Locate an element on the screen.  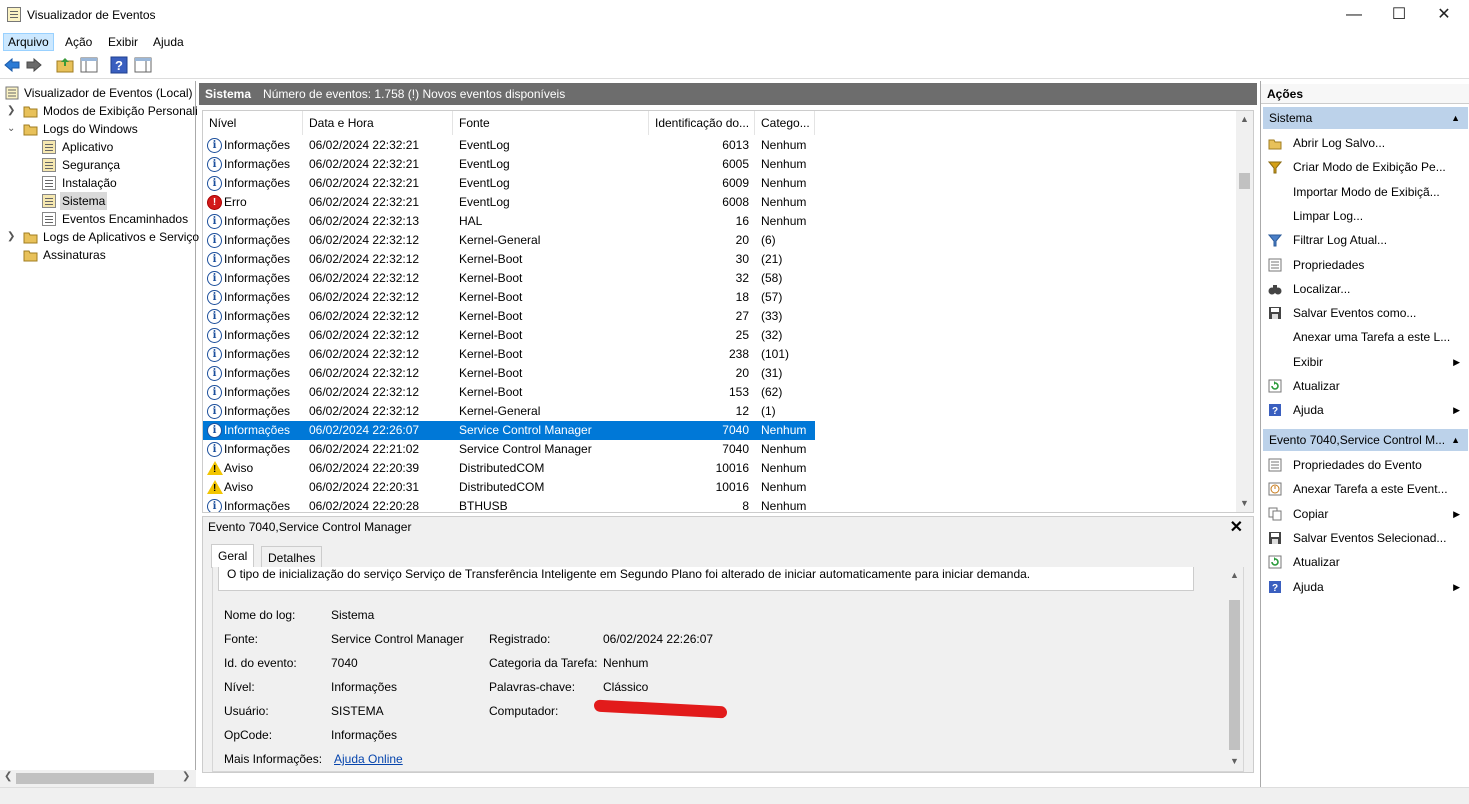
up-folder-icon is located at coordinates (65, 65).